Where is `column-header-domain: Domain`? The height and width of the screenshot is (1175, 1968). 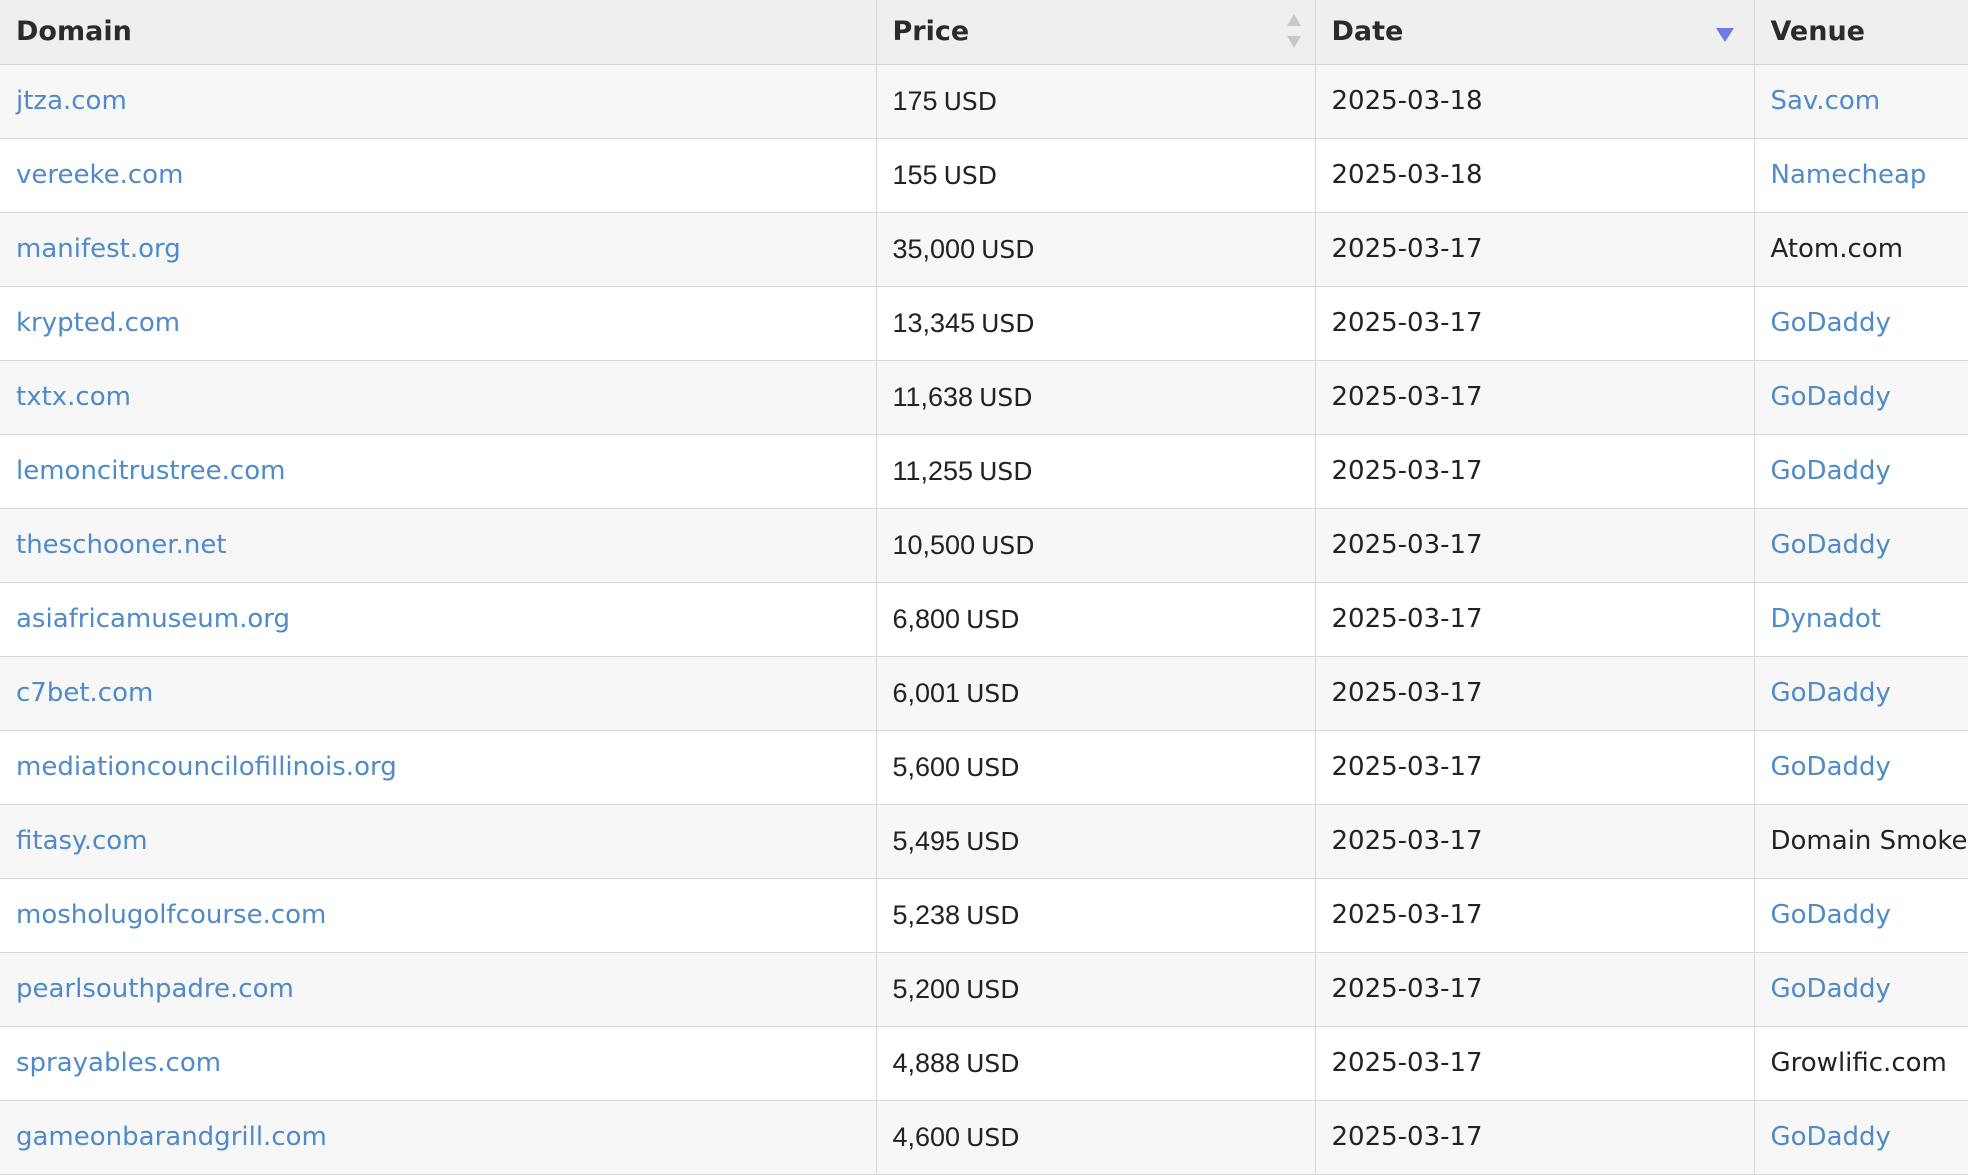 column-header-domain: Domain is located at coordinates (438, 32).